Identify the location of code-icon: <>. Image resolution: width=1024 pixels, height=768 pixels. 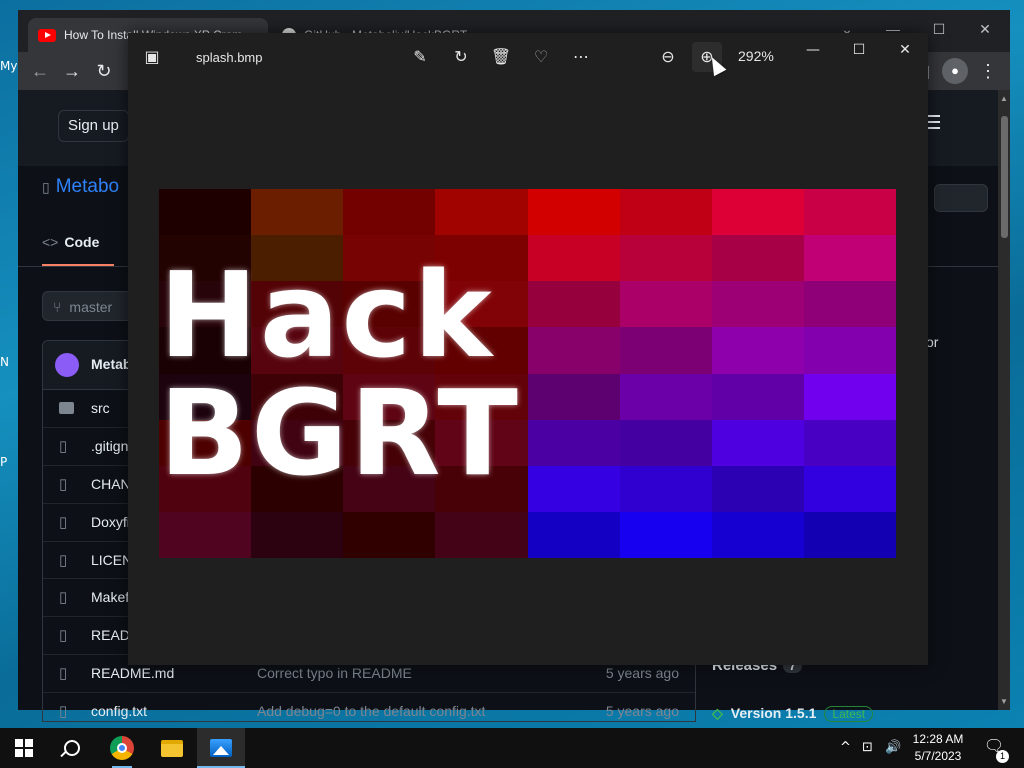
(50, 242).